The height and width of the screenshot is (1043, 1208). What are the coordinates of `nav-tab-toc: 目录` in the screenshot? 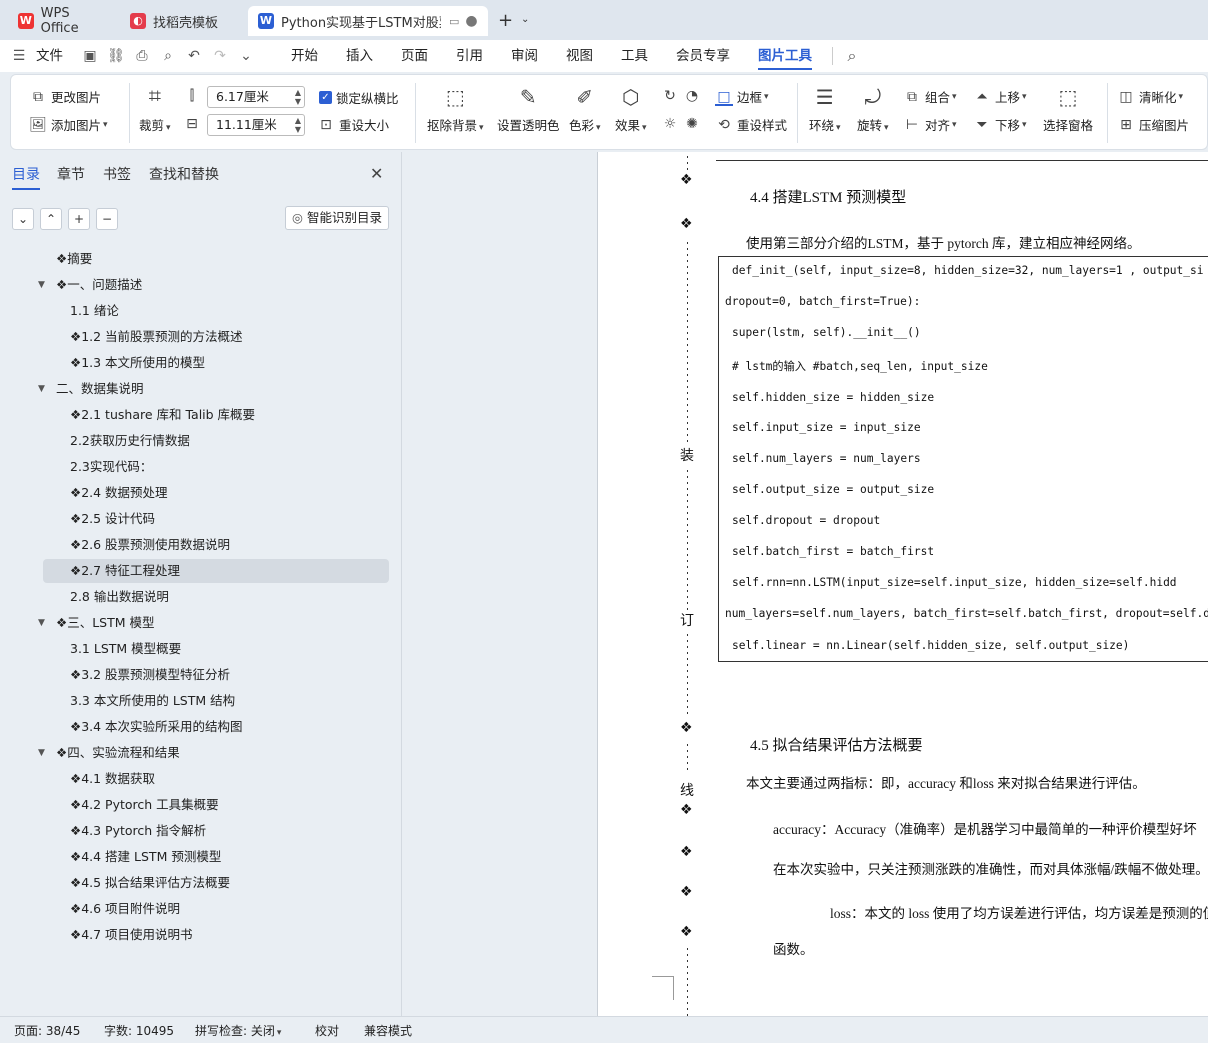 It's located at (26, 177).